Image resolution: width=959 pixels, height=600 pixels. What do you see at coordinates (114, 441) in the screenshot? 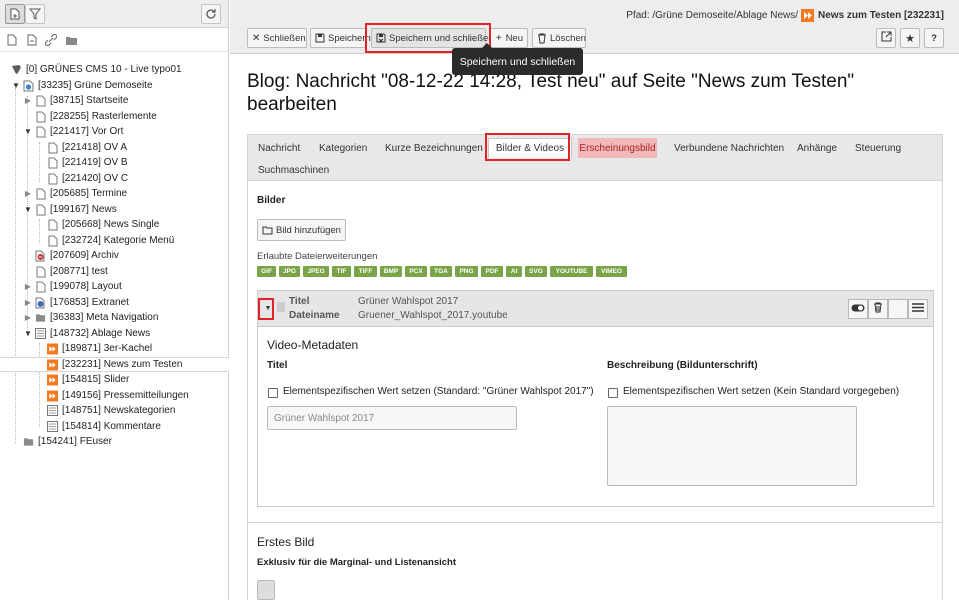
I see `tree-node: [154241] FEuser` at bounding box center [114, 441].